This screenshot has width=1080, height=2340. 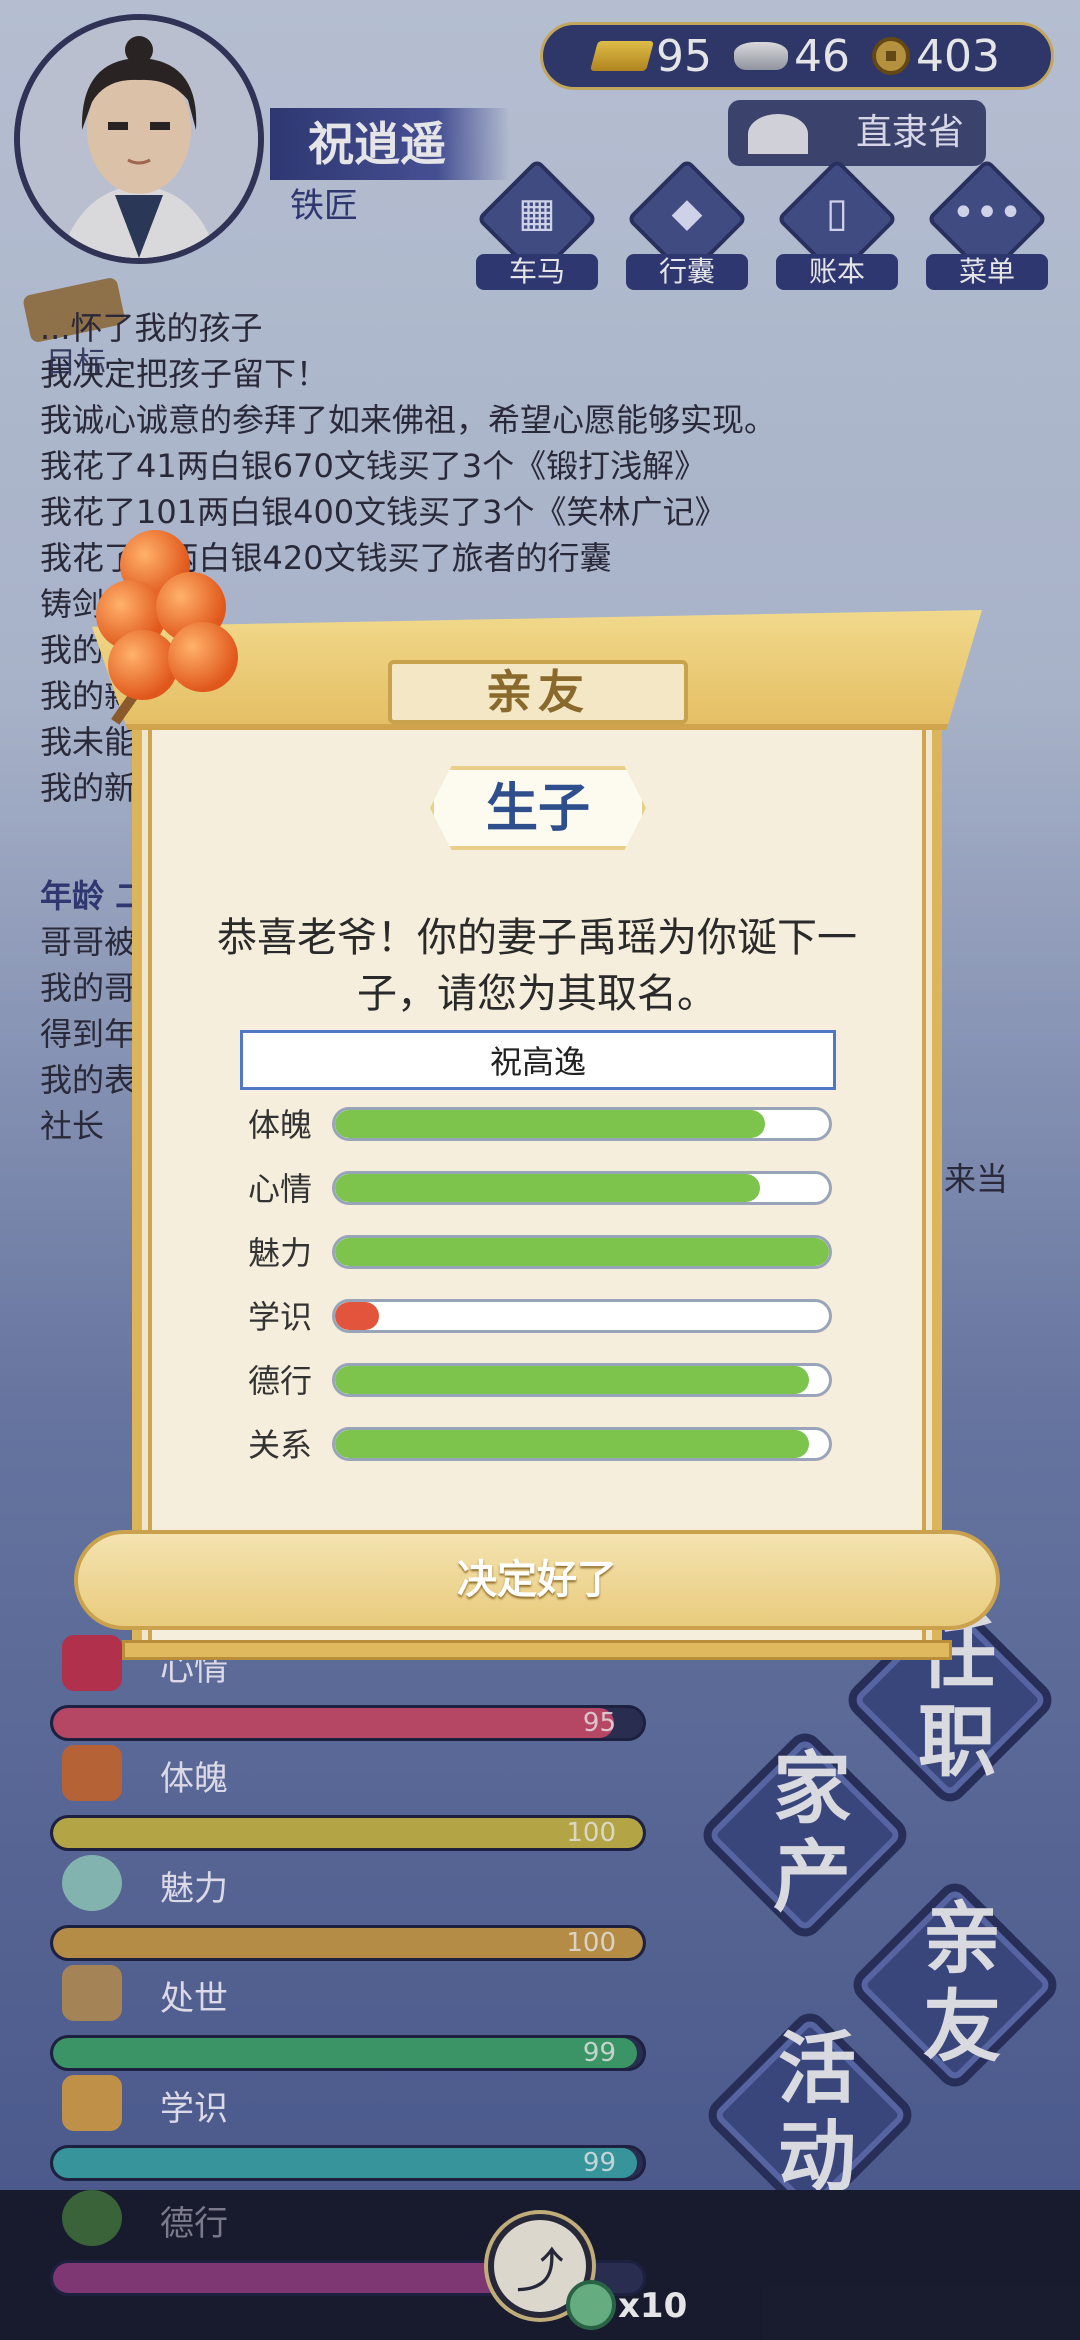 I want to click on candied-haws-icon, so click(x=196, y=627).